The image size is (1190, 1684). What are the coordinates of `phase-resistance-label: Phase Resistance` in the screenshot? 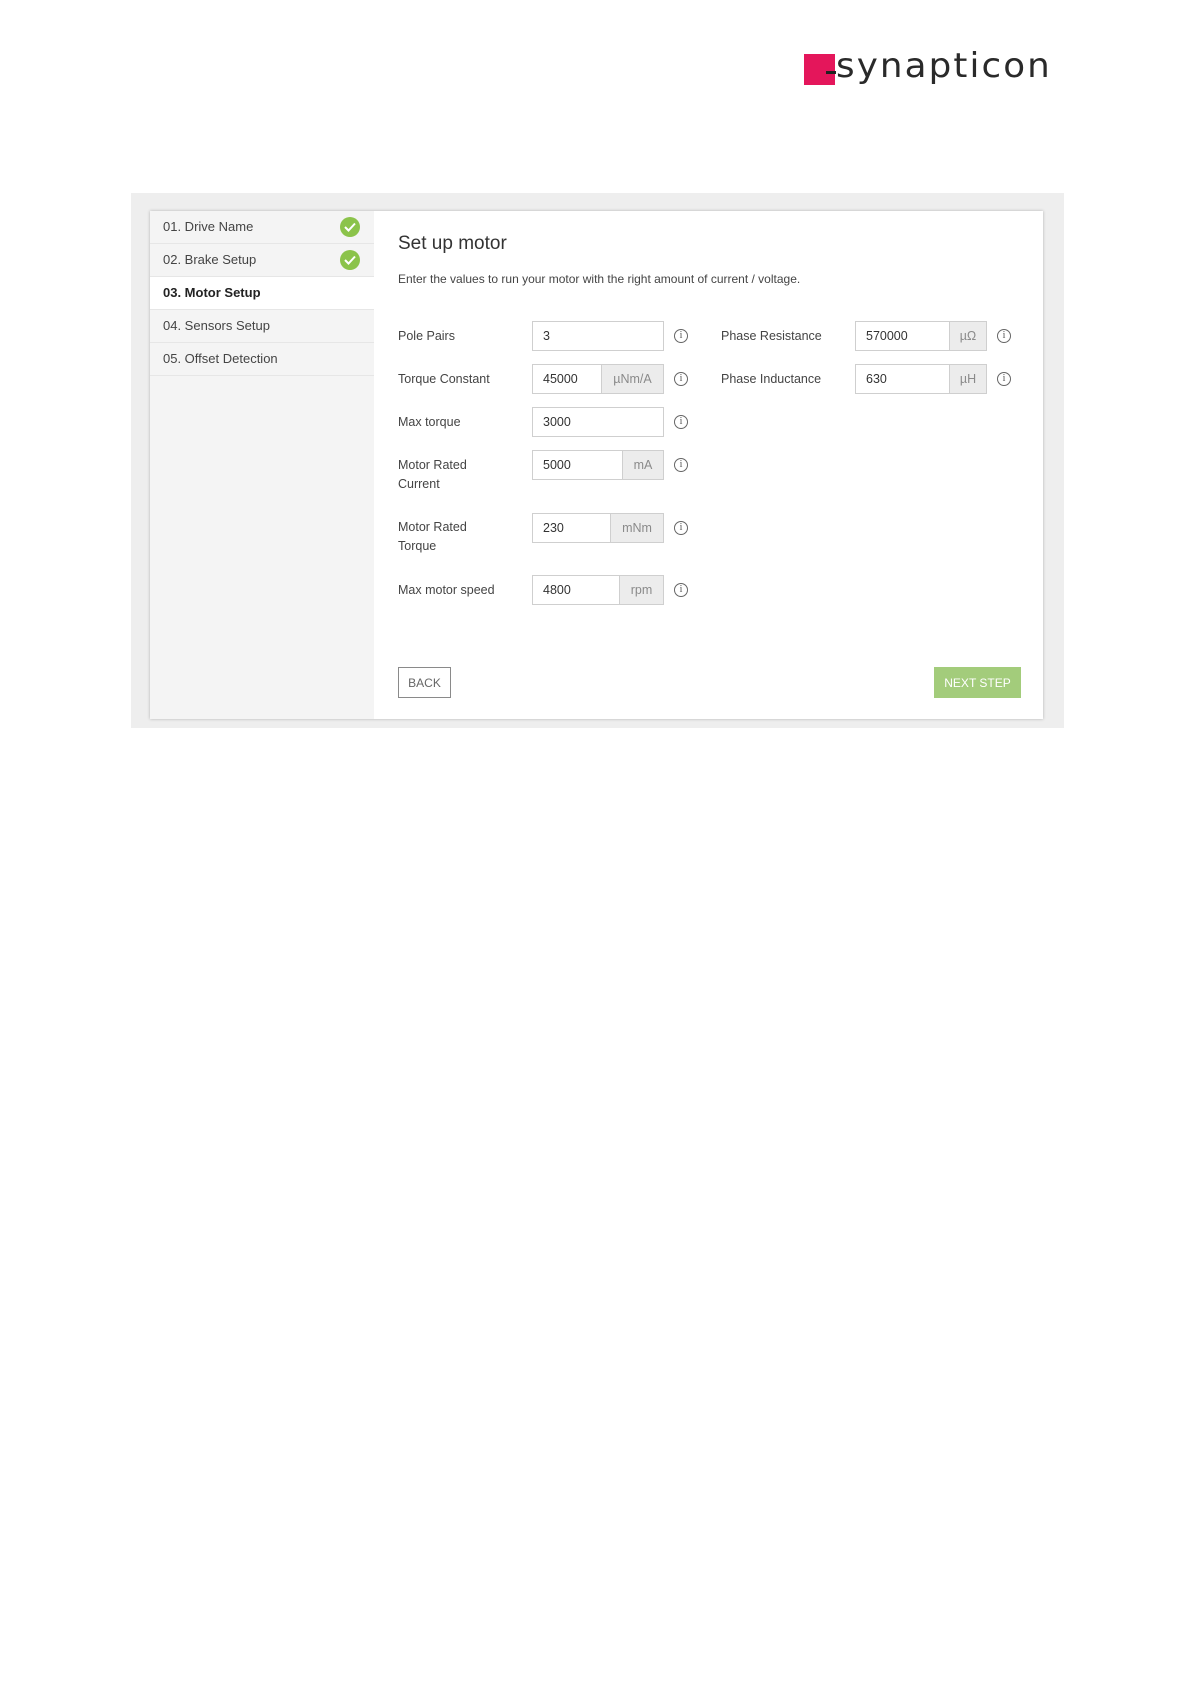 It's located at (771, 336).